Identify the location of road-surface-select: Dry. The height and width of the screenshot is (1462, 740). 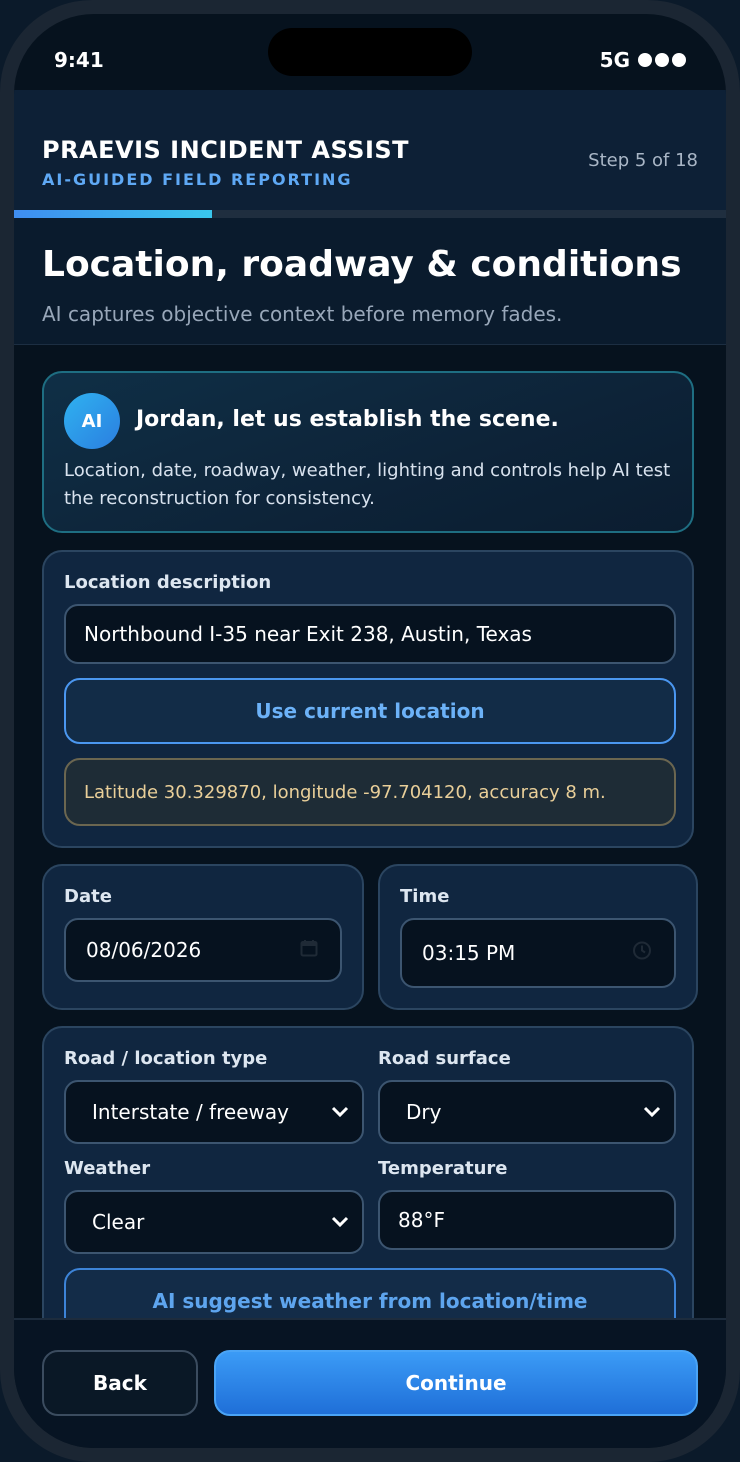
(527, 1112).